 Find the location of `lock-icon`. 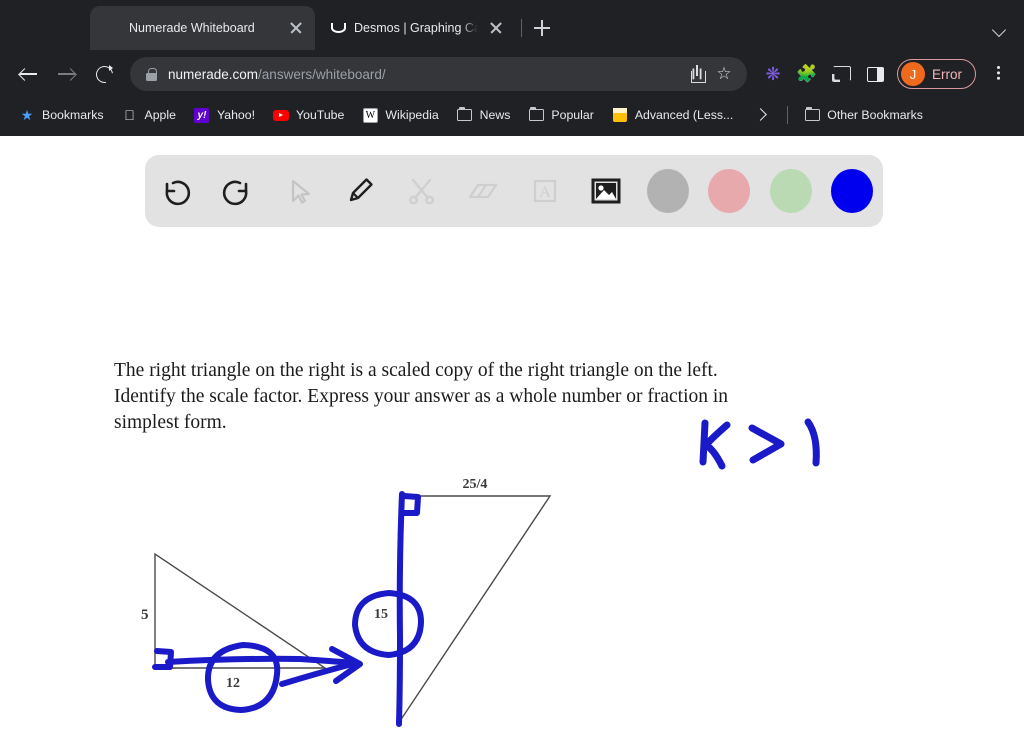

lock-icon is located at coordinates (151, 74).